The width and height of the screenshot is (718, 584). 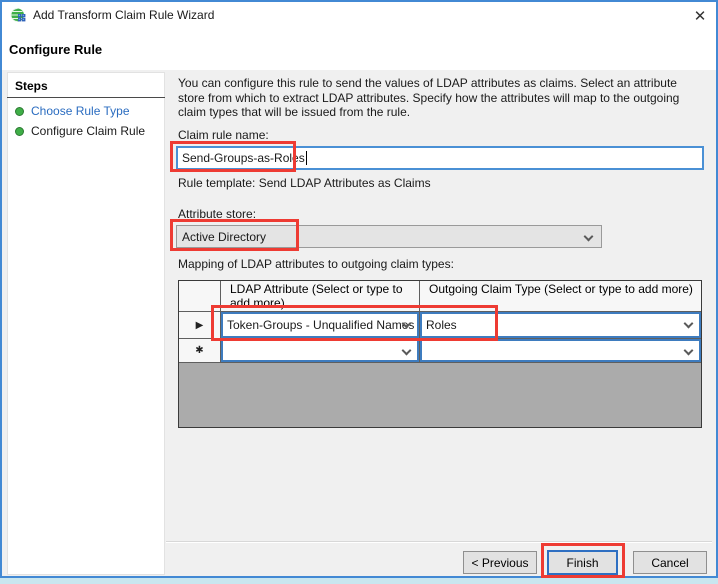 What do you see at coordinates (439, 542) in the screenshot?
I see `footer-divider` at bounding box center [439, 542].